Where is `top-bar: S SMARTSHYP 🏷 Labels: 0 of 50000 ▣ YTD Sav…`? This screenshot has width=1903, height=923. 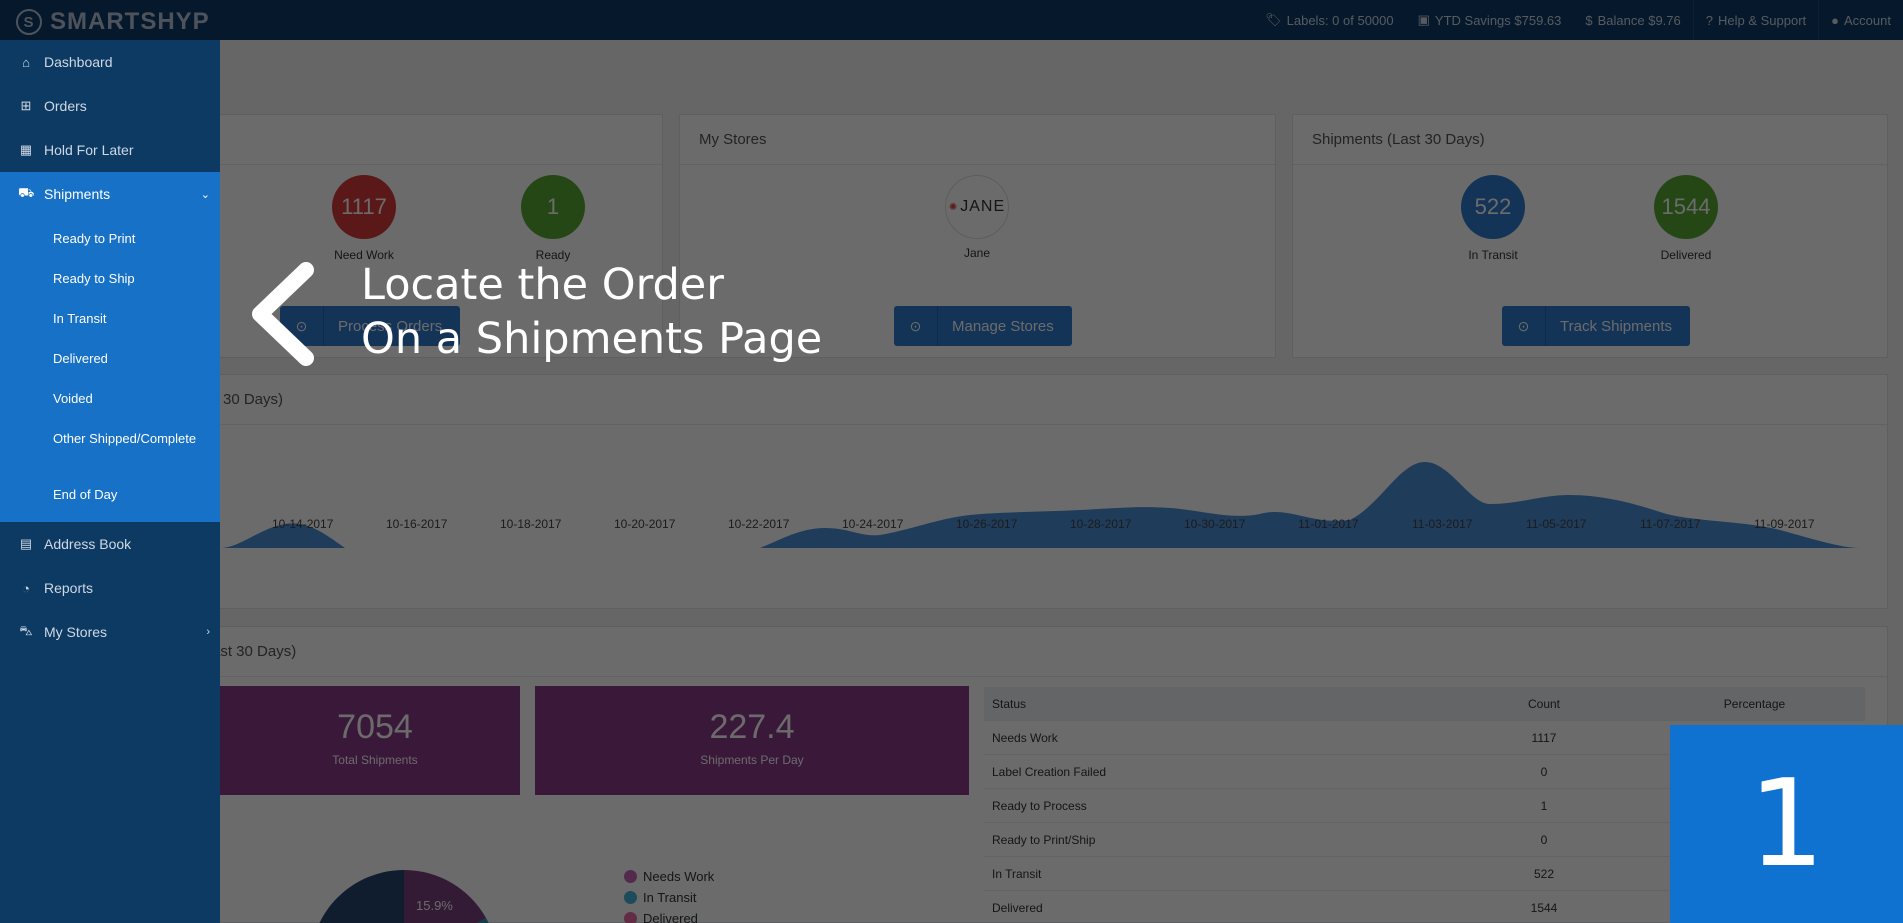 top-bar: S SMARTSHYP 🏷 Labels: 0 of 50000 ▣ YTD Sav… is located at coordinates (951, 20).